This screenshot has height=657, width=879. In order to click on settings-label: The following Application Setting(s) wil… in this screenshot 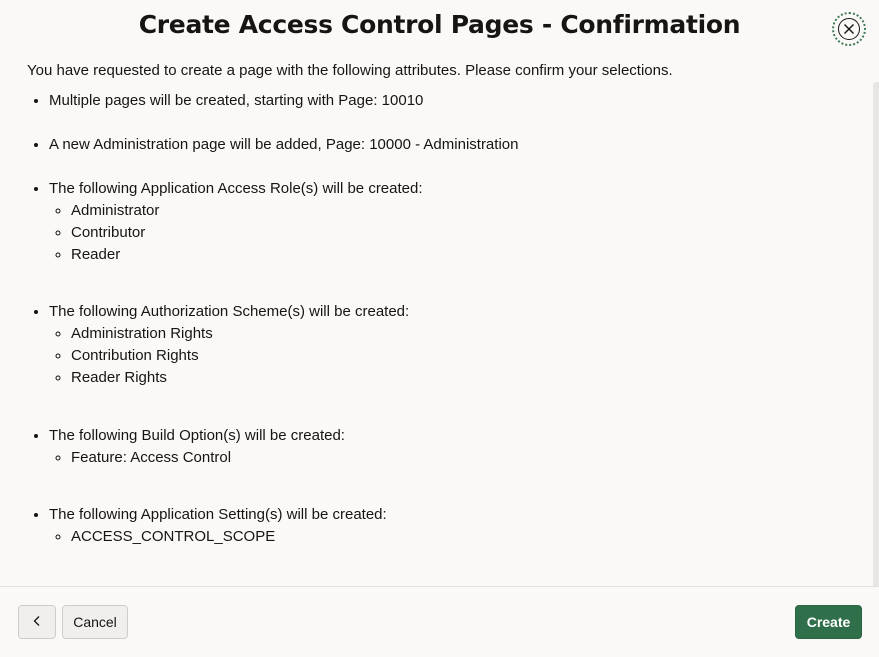, I will do `click(218, 514)`.